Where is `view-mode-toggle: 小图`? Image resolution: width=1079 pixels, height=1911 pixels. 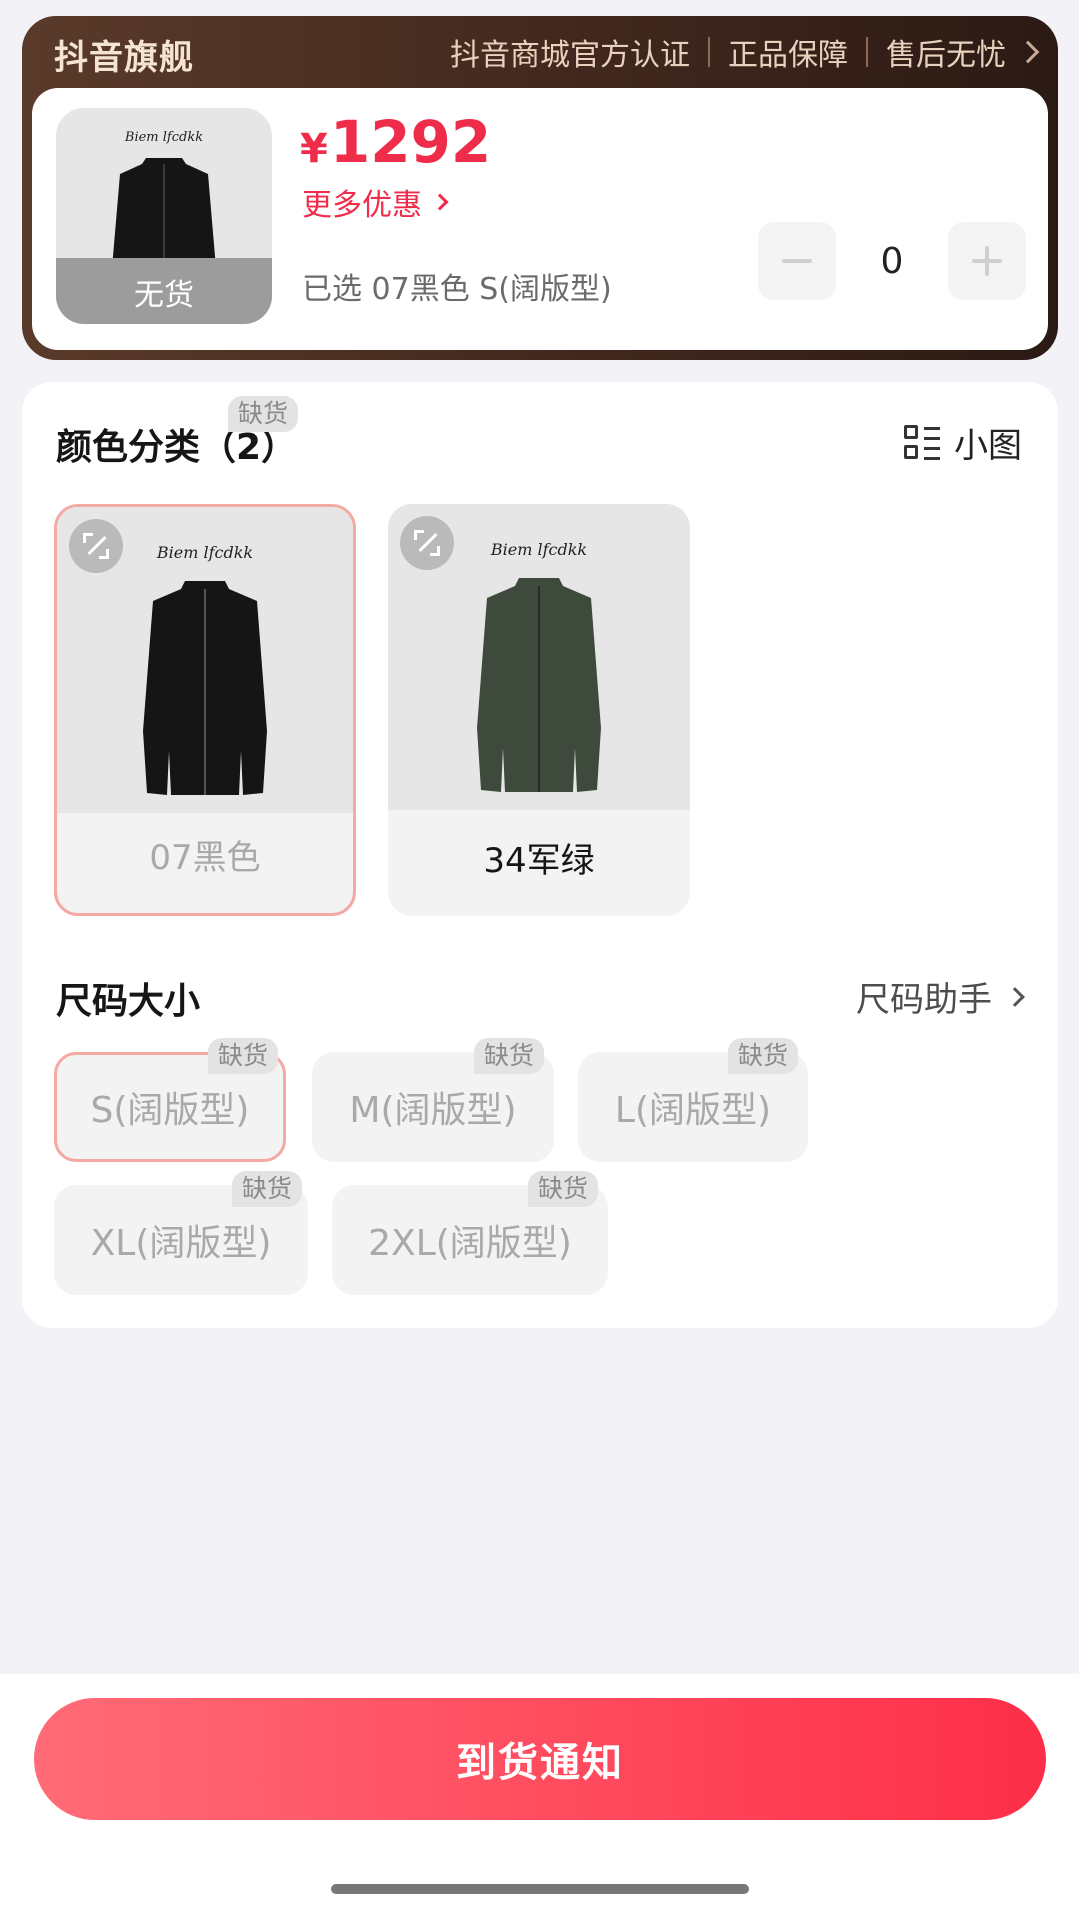 view-mode-toggle: 小图 is located at coordinates (963, 442).